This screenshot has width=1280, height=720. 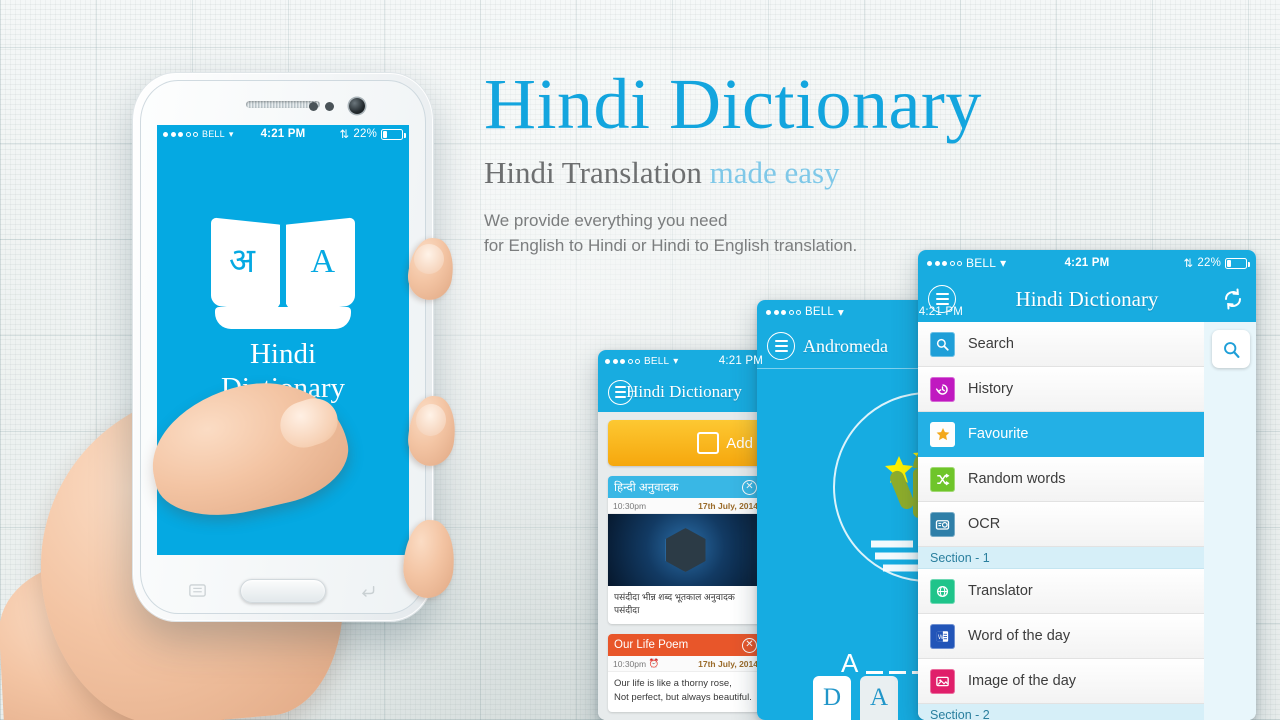 What do you see at coordinates (879, 698) in the screenshot?
I see `letter-key-a: A` at bounding box center [879, 698].